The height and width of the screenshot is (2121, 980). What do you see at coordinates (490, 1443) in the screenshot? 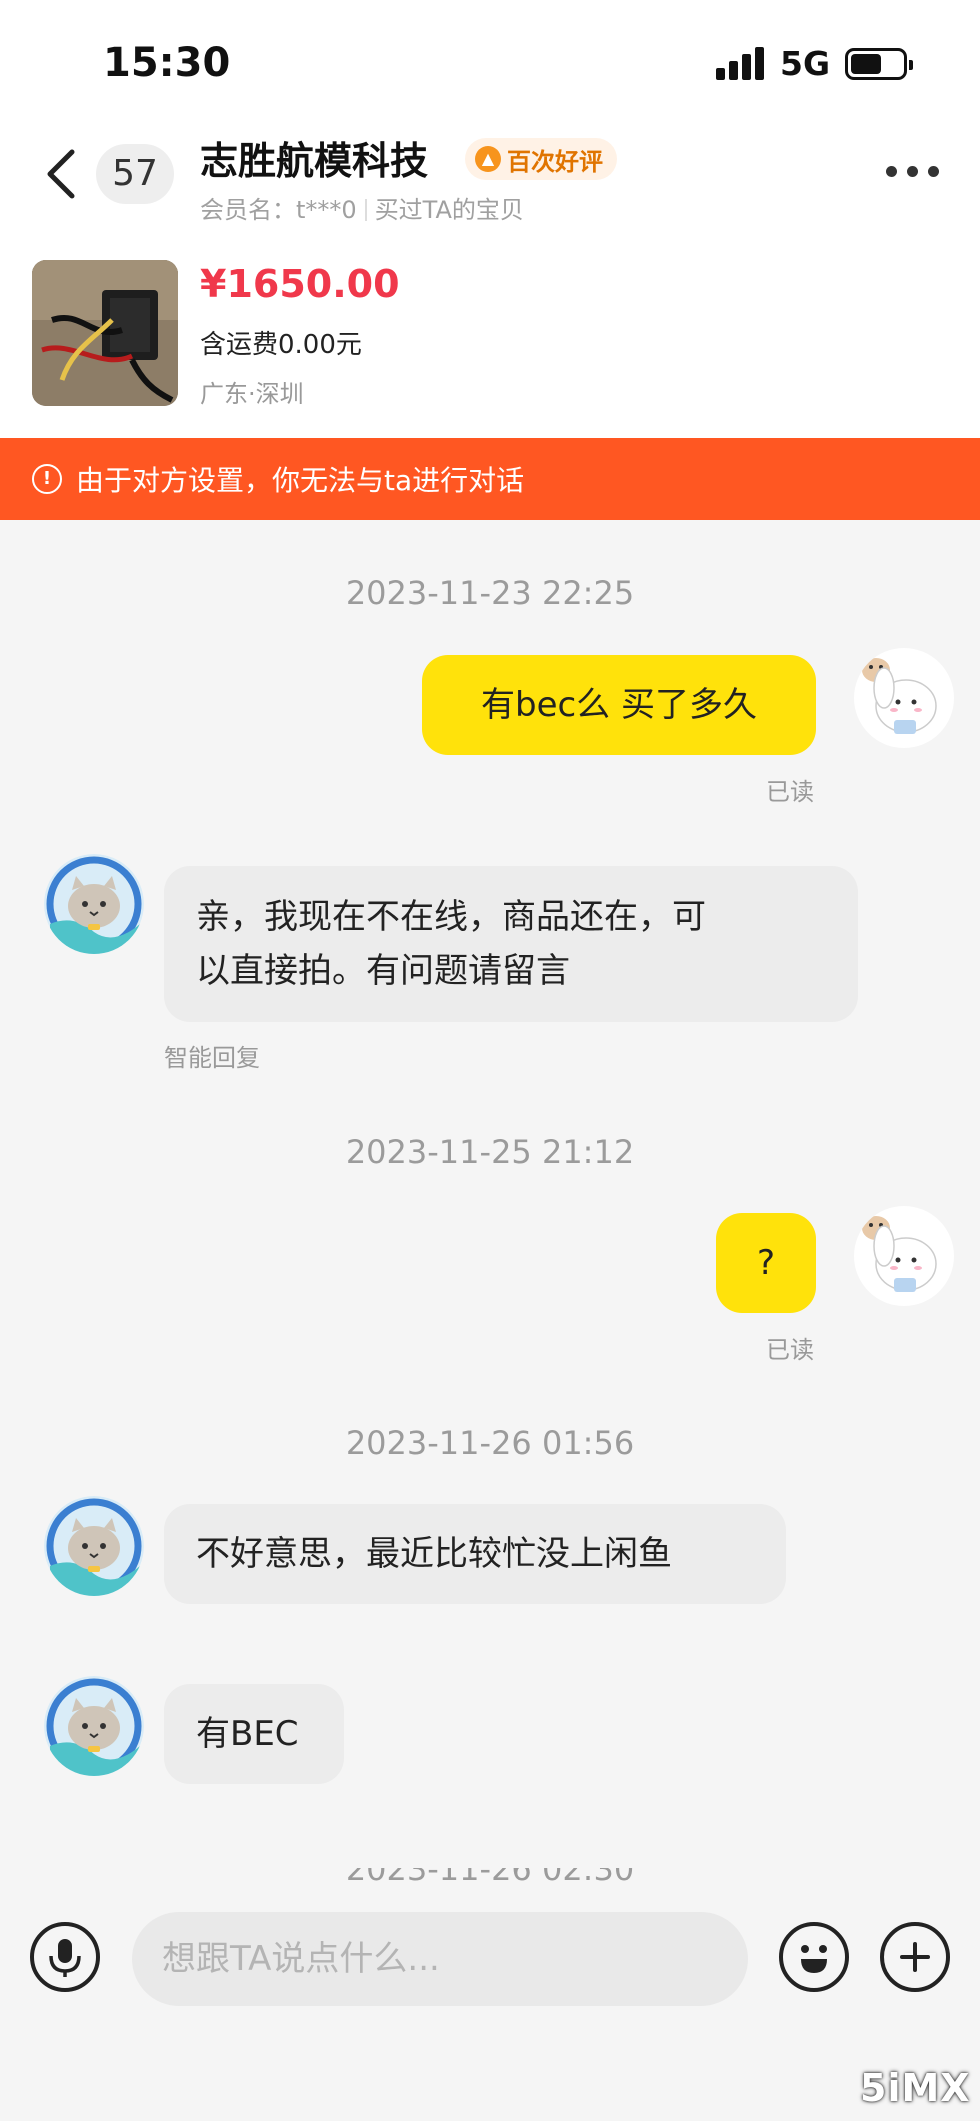
I see `message-timestamp: 2023-11-26 01:56` at bounding box center [490, 1443].